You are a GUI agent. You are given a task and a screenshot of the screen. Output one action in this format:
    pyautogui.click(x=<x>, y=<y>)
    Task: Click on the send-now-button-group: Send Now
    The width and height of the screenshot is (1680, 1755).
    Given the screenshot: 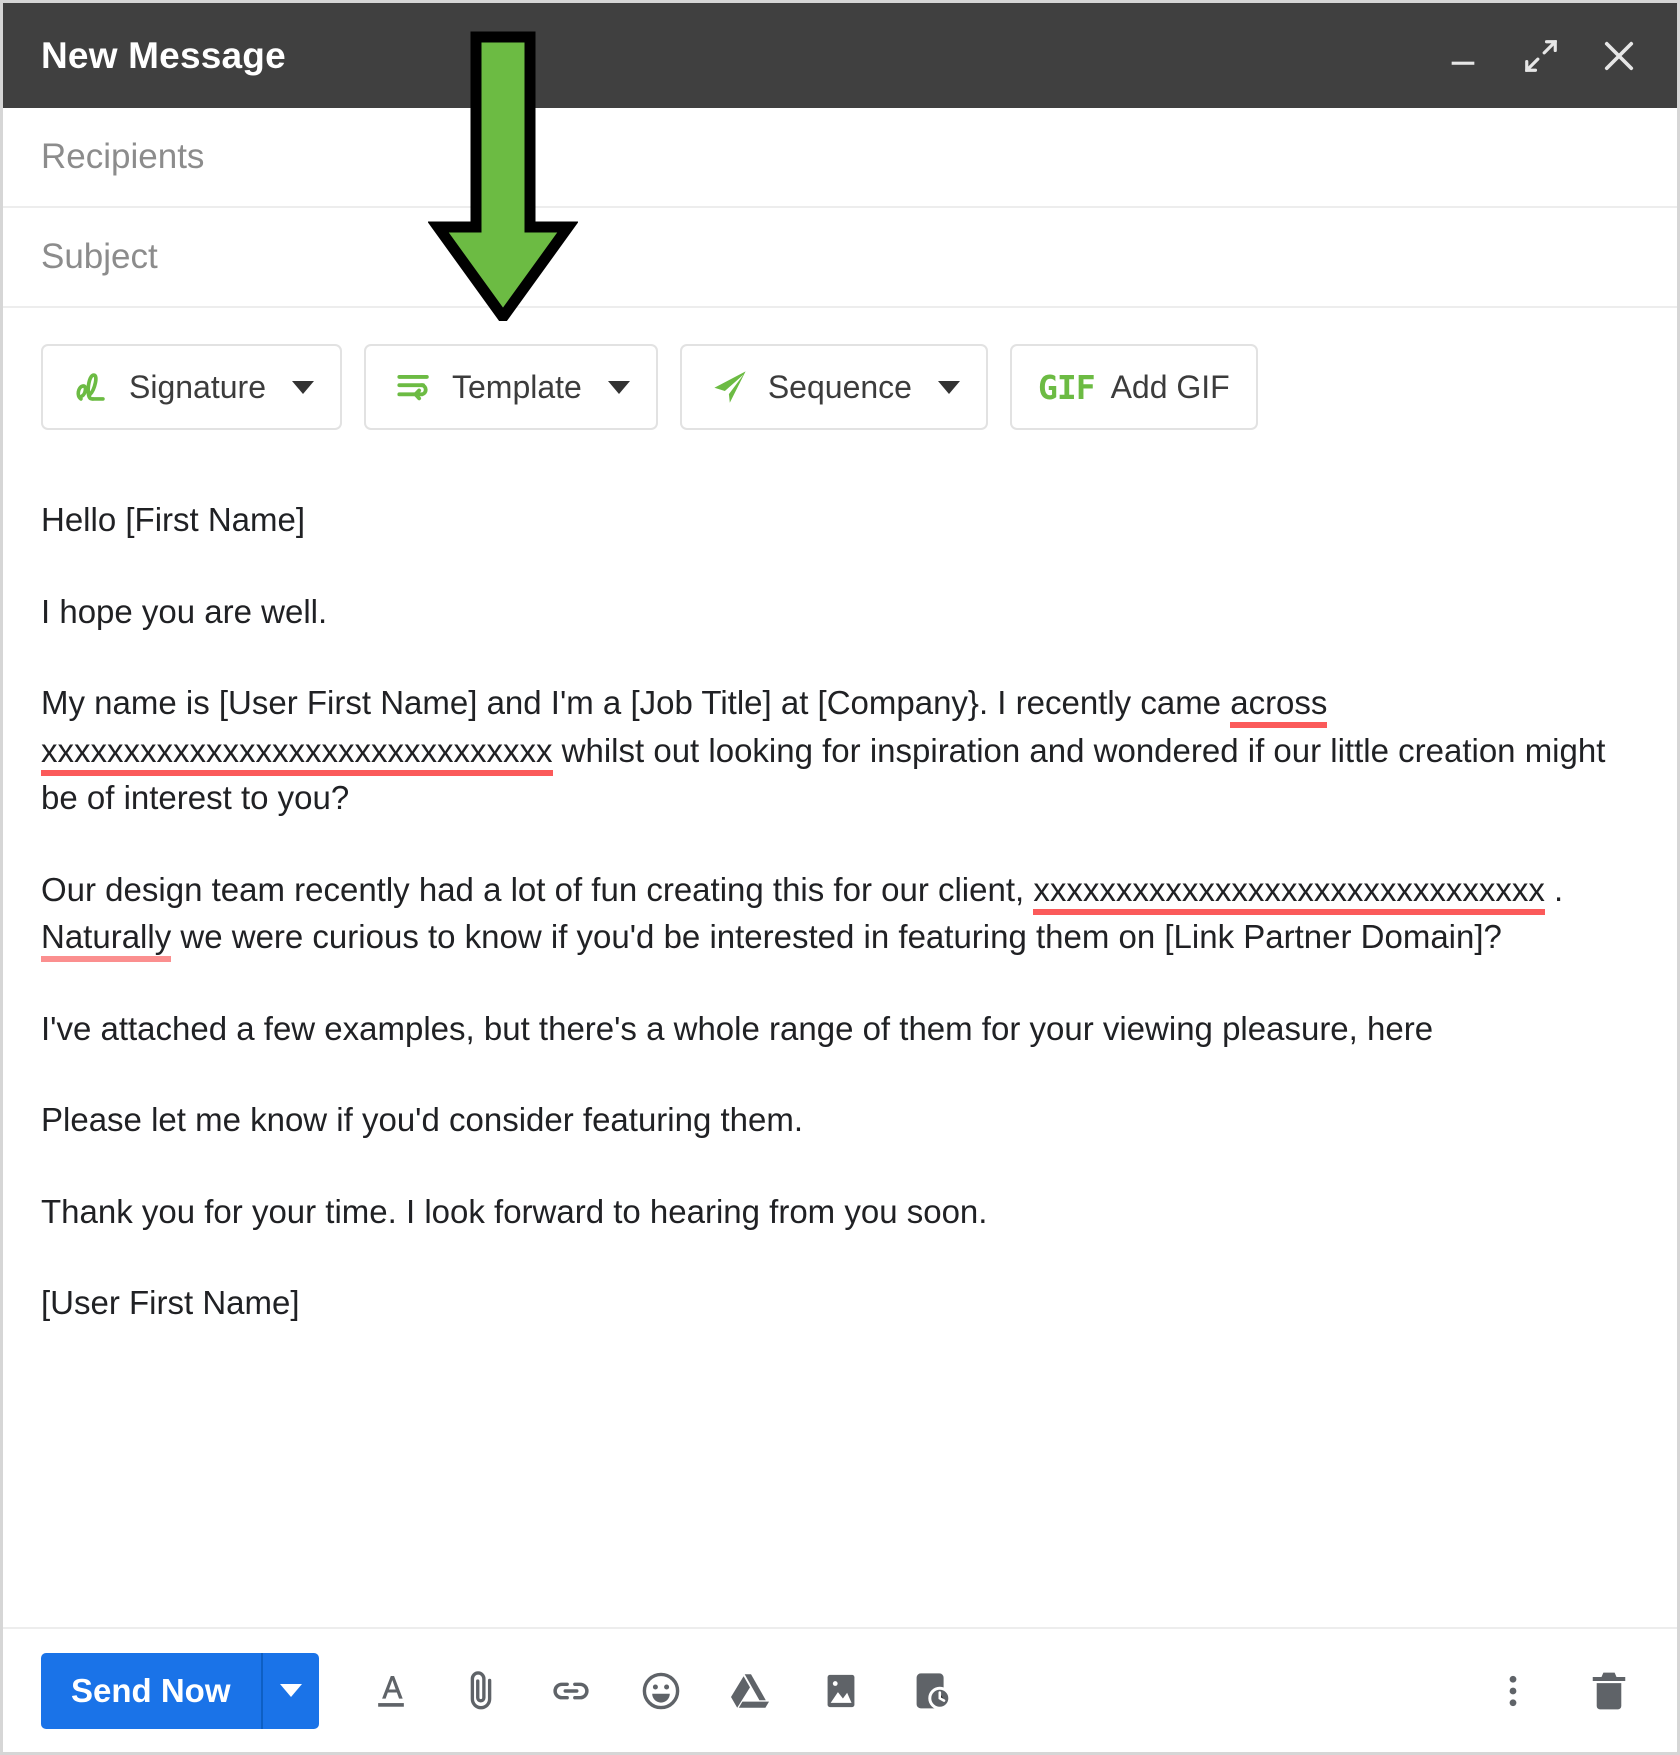 What is the action you would take?
    pyautogui.click(x=180, y=1690)
    